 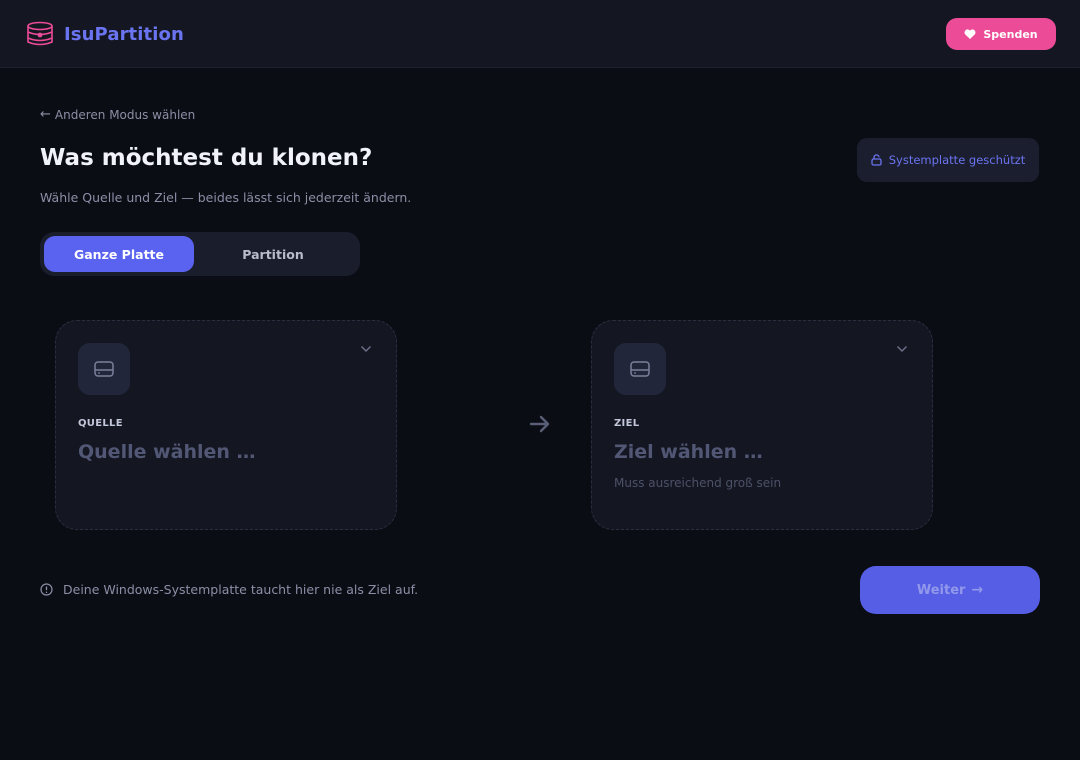 What do you see at coordinates (40, 33) in the screenshot?
I see `disk-stack-logo-icon` at bounding box center [40, 33].